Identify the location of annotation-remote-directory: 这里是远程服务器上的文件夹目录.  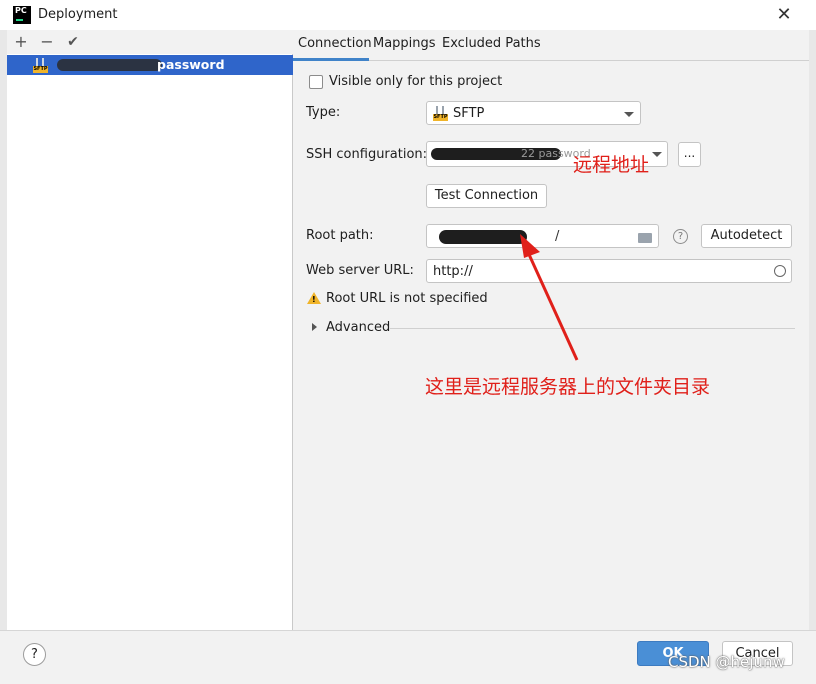
(568, 387).